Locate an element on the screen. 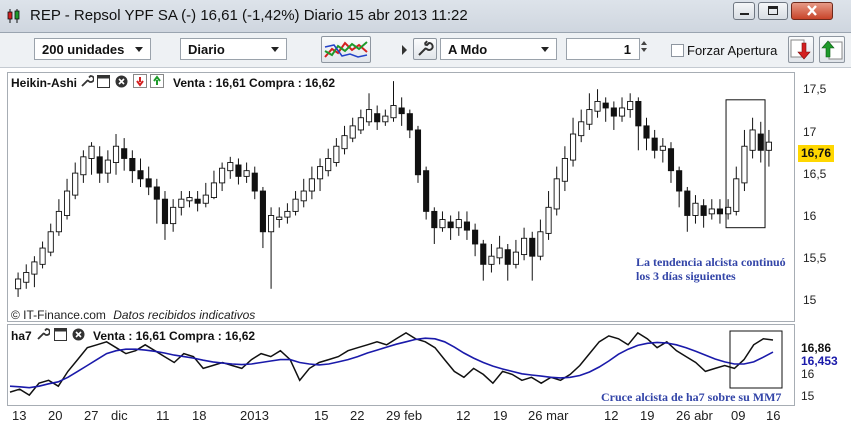  x-tick: 29 feb is located at coordinates (404, 415).